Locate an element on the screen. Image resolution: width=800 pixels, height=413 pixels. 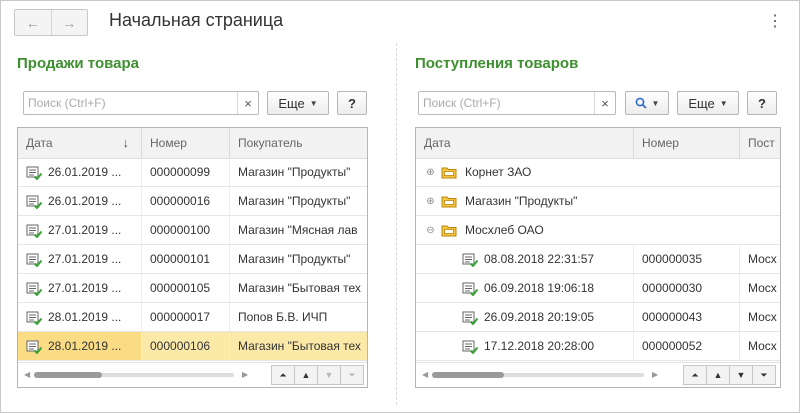
group-row: ⊕ Корнет ЗАО is located at coordinates (598, 172).